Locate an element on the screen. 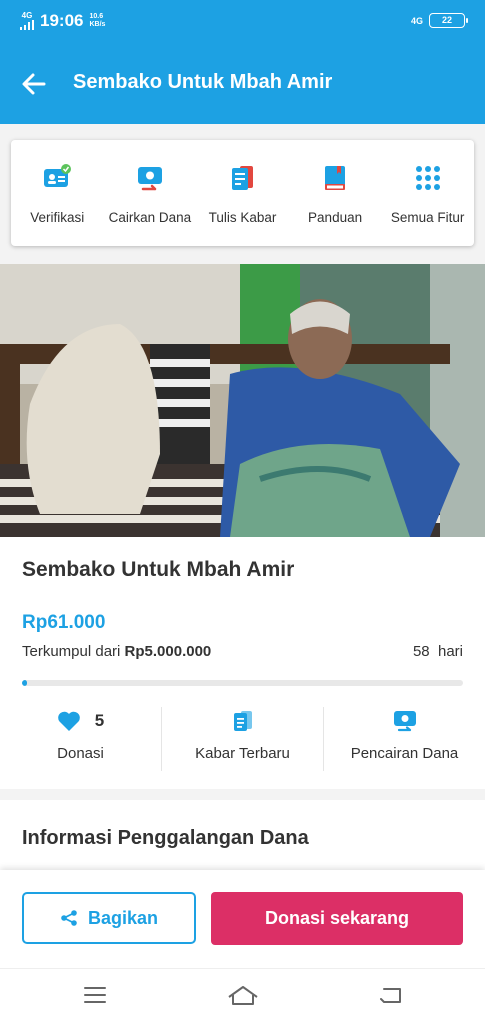  back-nav-icon is located at coordinates (390, 995).